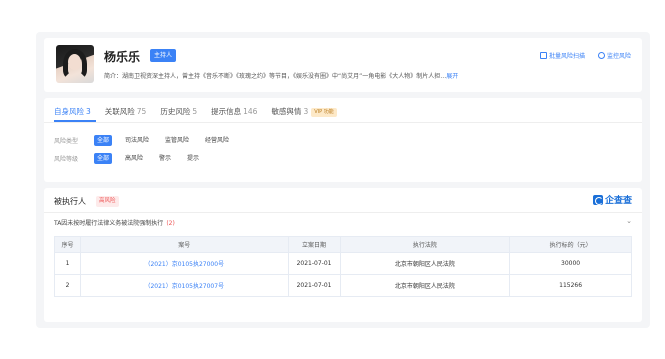 The height and width of the screenshot is (359, 665). What do you see at coordinates (163, 55) in the screenshot?
I see `role-badge: 主持人` at bounding box center [163, 55].